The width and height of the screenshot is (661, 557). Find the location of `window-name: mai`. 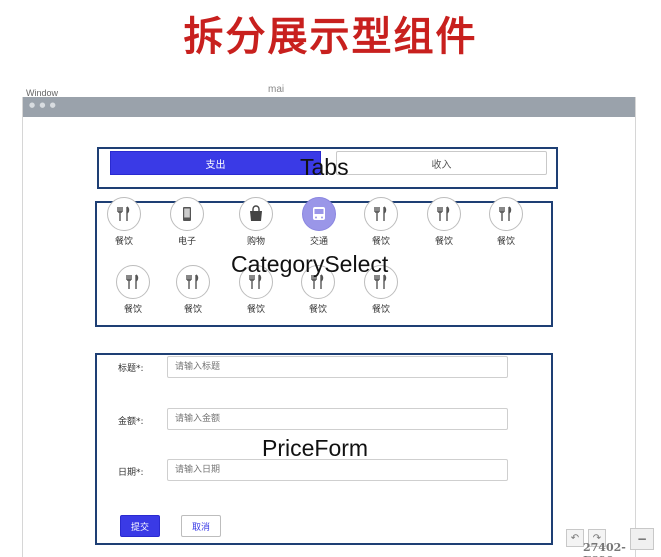

window-name: mai is located at coordinates (276, 89).